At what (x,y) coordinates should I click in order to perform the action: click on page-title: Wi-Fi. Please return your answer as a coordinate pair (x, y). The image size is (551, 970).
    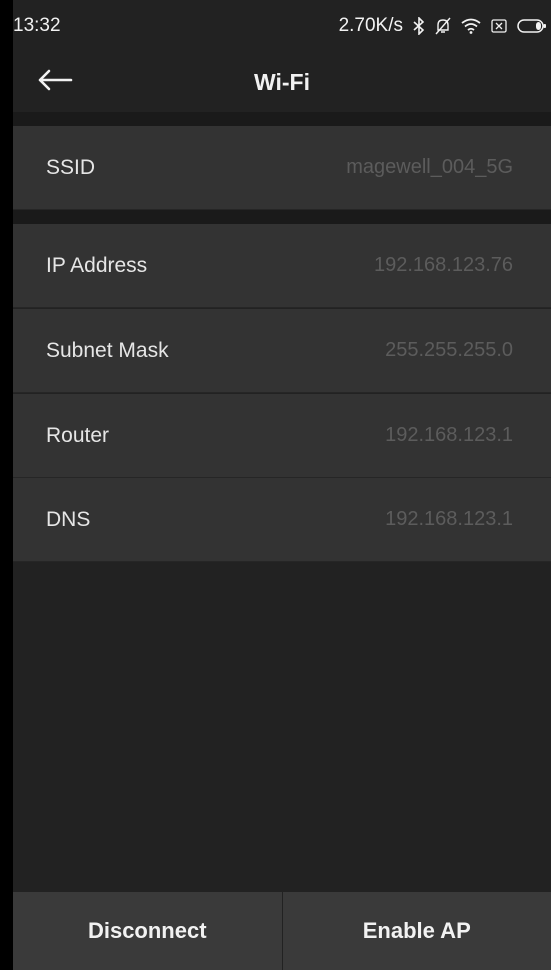
    Looking at the image, I should click on (282, 81).